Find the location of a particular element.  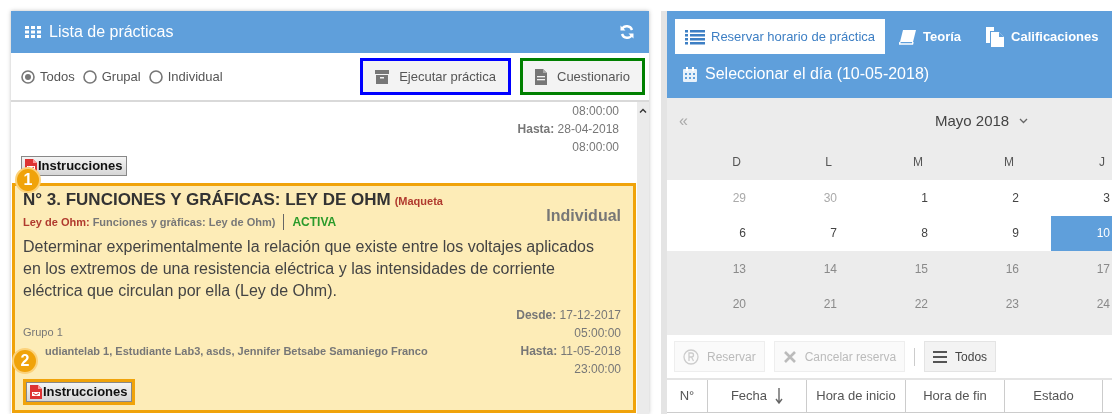

date-text: Desde: 17-12-2017 is located at coordinates (568, 315).